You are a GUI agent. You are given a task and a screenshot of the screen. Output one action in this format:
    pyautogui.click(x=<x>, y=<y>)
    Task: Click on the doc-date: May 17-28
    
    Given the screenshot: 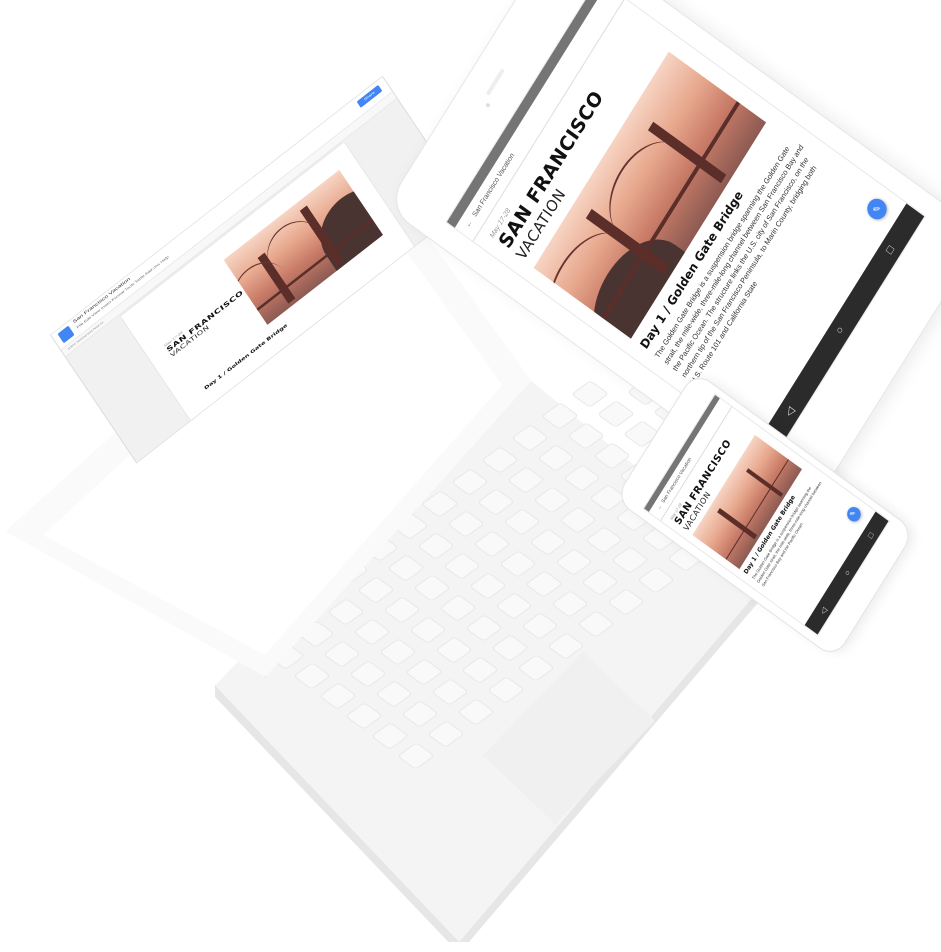 What is the action you would take?
    pyautogui.click(x=173, y=339)
    